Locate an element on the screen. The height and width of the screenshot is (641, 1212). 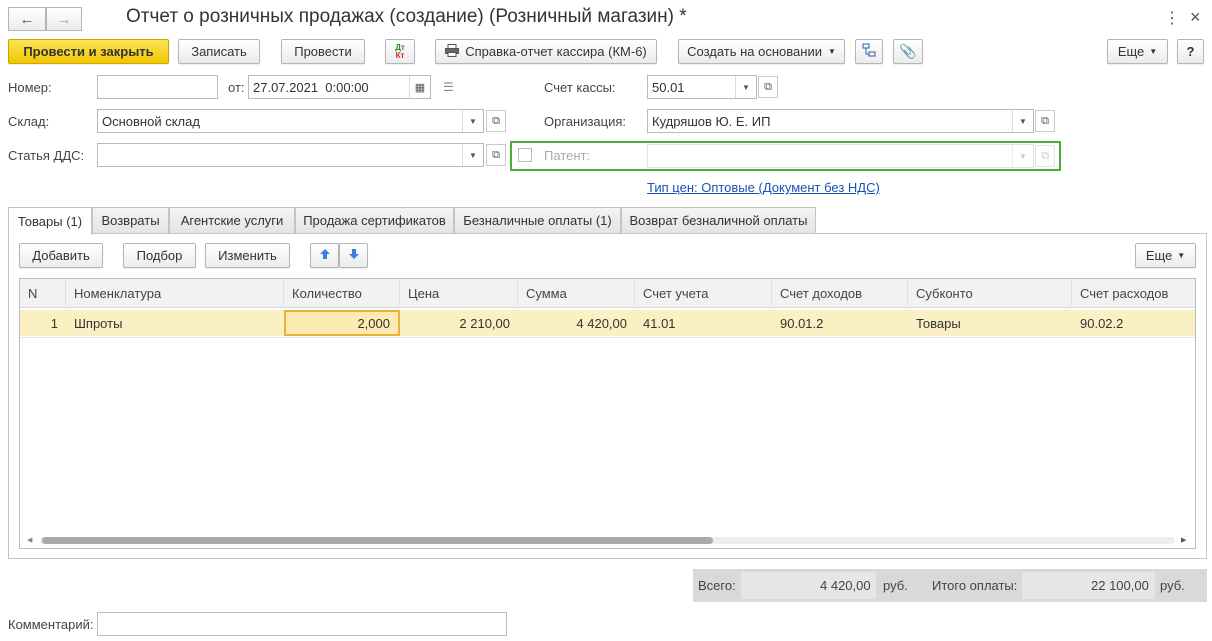
print-report-label: Справка-отчет кассира (КМ-6) is located at coordinates (556, 51).